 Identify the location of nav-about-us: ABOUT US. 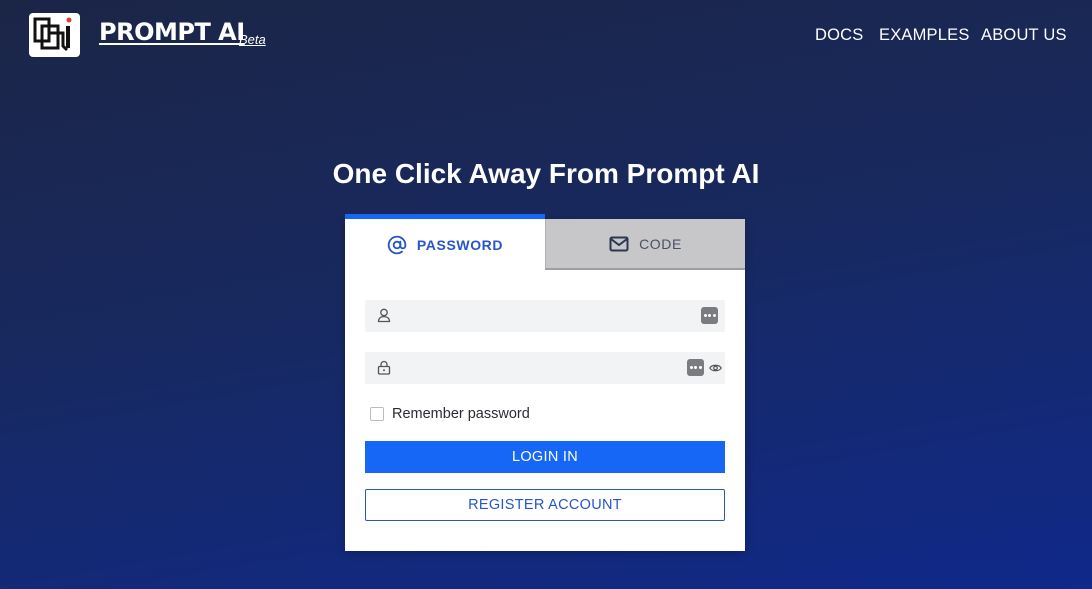
(1024, 35).